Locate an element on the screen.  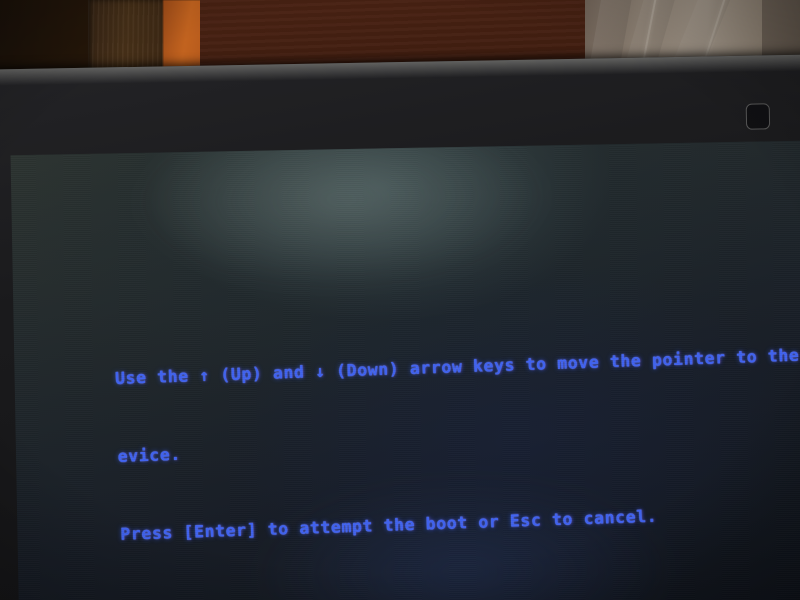
instruction-line-2: evice. is located at coordinates (405, 430).